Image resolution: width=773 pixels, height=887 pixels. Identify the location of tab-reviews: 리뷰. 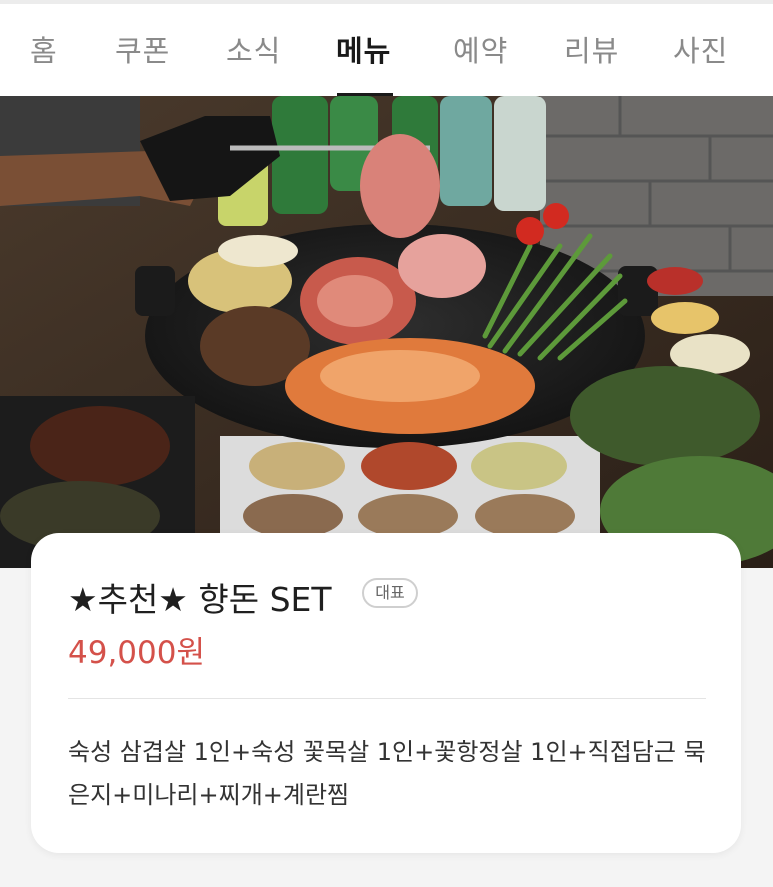
(591, 48).